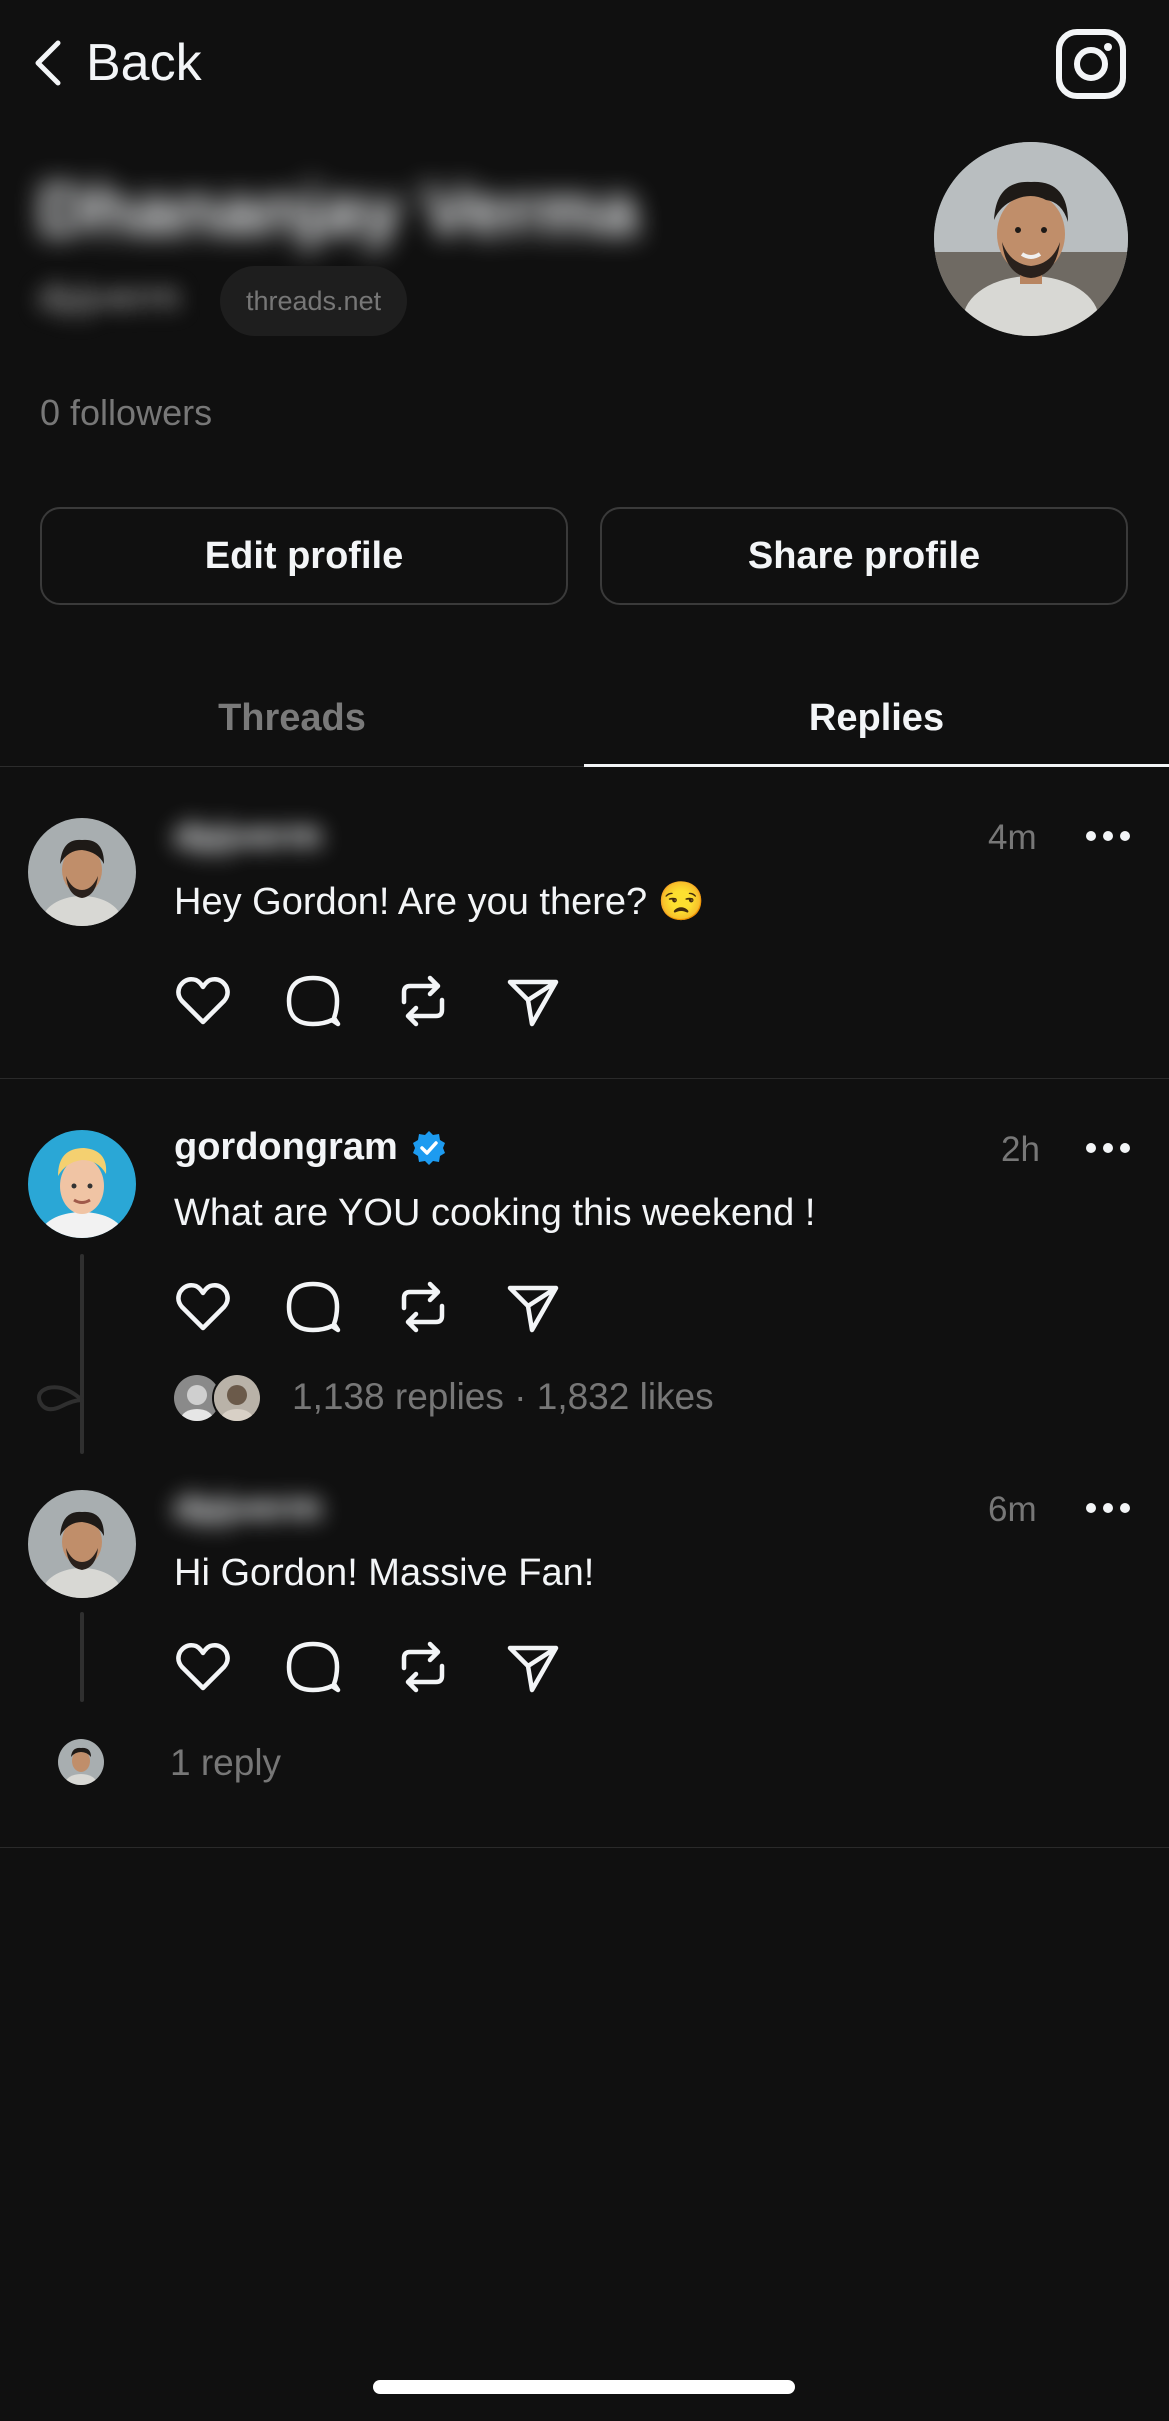 This screenshot has width=1169, height=2421. Describe the element at coordinates (126, 413) in the screenshot. I see `followers-count: 0 followers` at that location.